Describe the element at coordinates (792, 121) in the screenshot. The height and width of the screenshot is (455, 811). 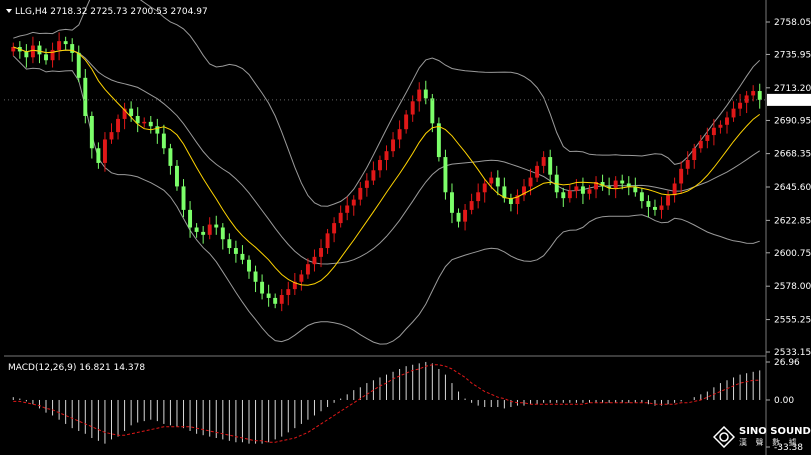
I see `price-tick-label: 2690.95` at that location.